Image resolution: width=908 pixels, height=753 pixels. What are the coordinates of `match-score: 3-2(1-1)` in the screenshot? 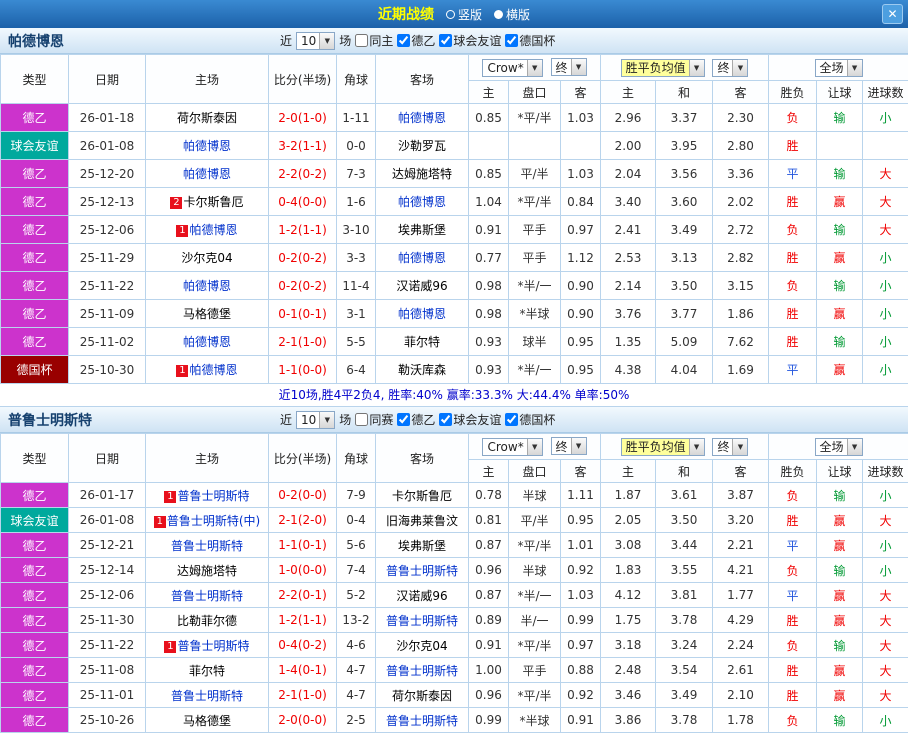 It's located at (302, 145).